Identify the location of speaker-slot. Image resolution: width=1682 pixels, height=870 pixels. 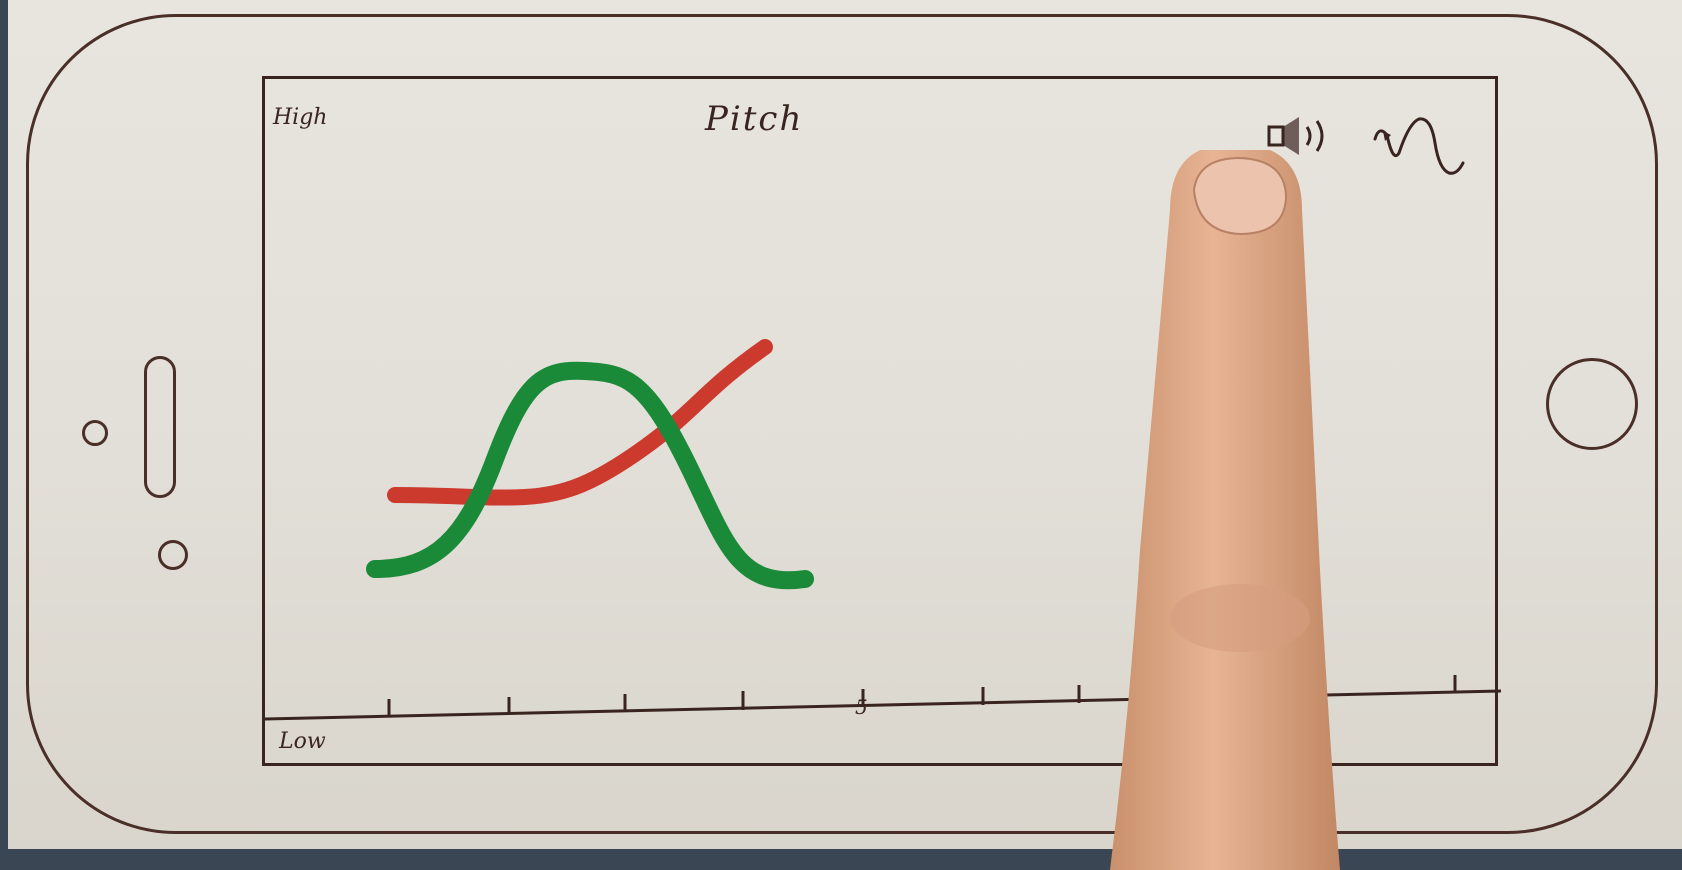
(160, 427).